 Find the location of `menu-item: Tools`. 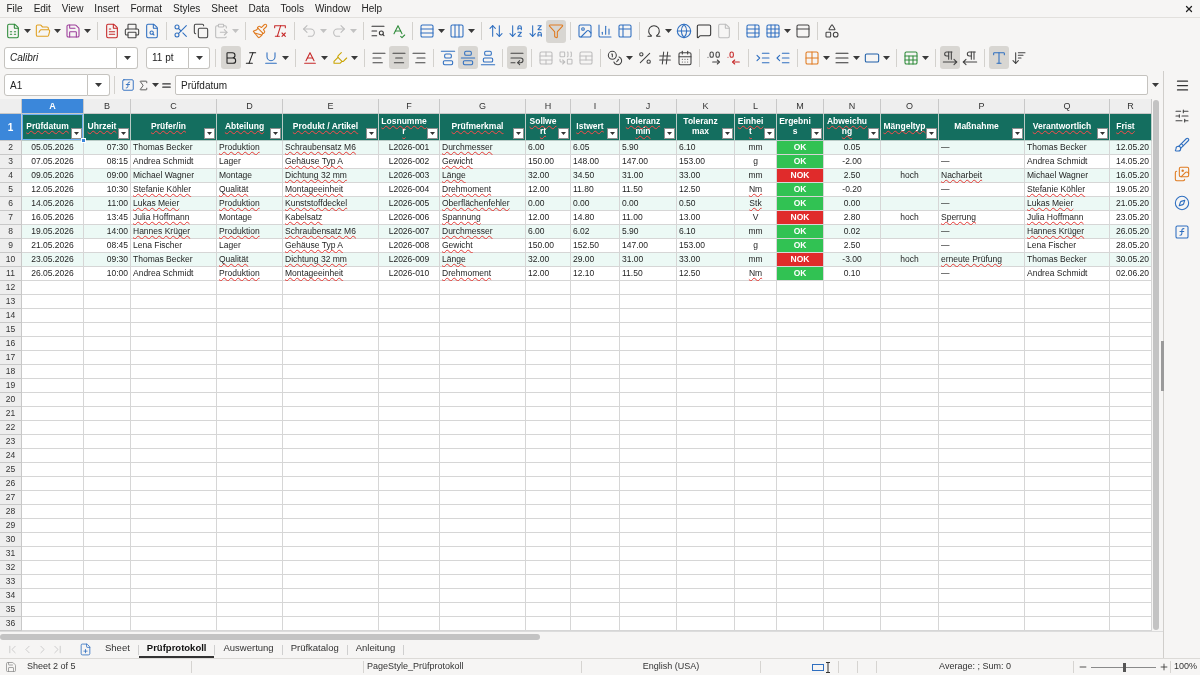

menu-item: Tools is located at coordinates (292, 8).